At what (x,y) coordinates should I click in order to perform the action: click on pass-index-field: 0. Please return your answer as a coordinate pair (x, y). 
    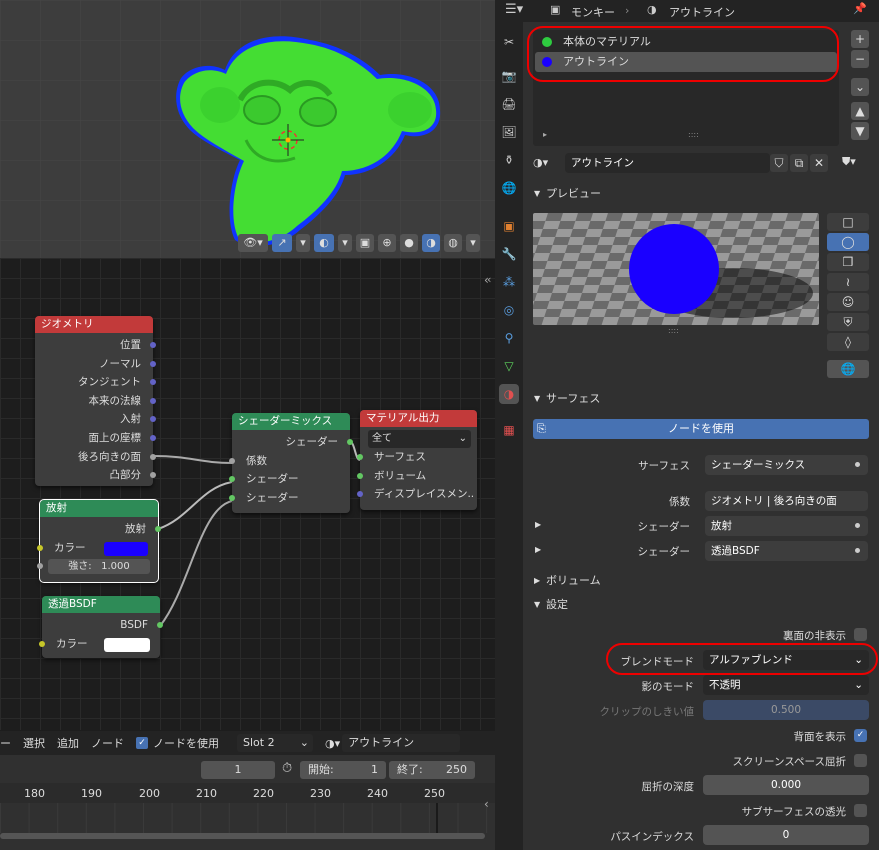
    Looking at the image, I should click on (786, 835).